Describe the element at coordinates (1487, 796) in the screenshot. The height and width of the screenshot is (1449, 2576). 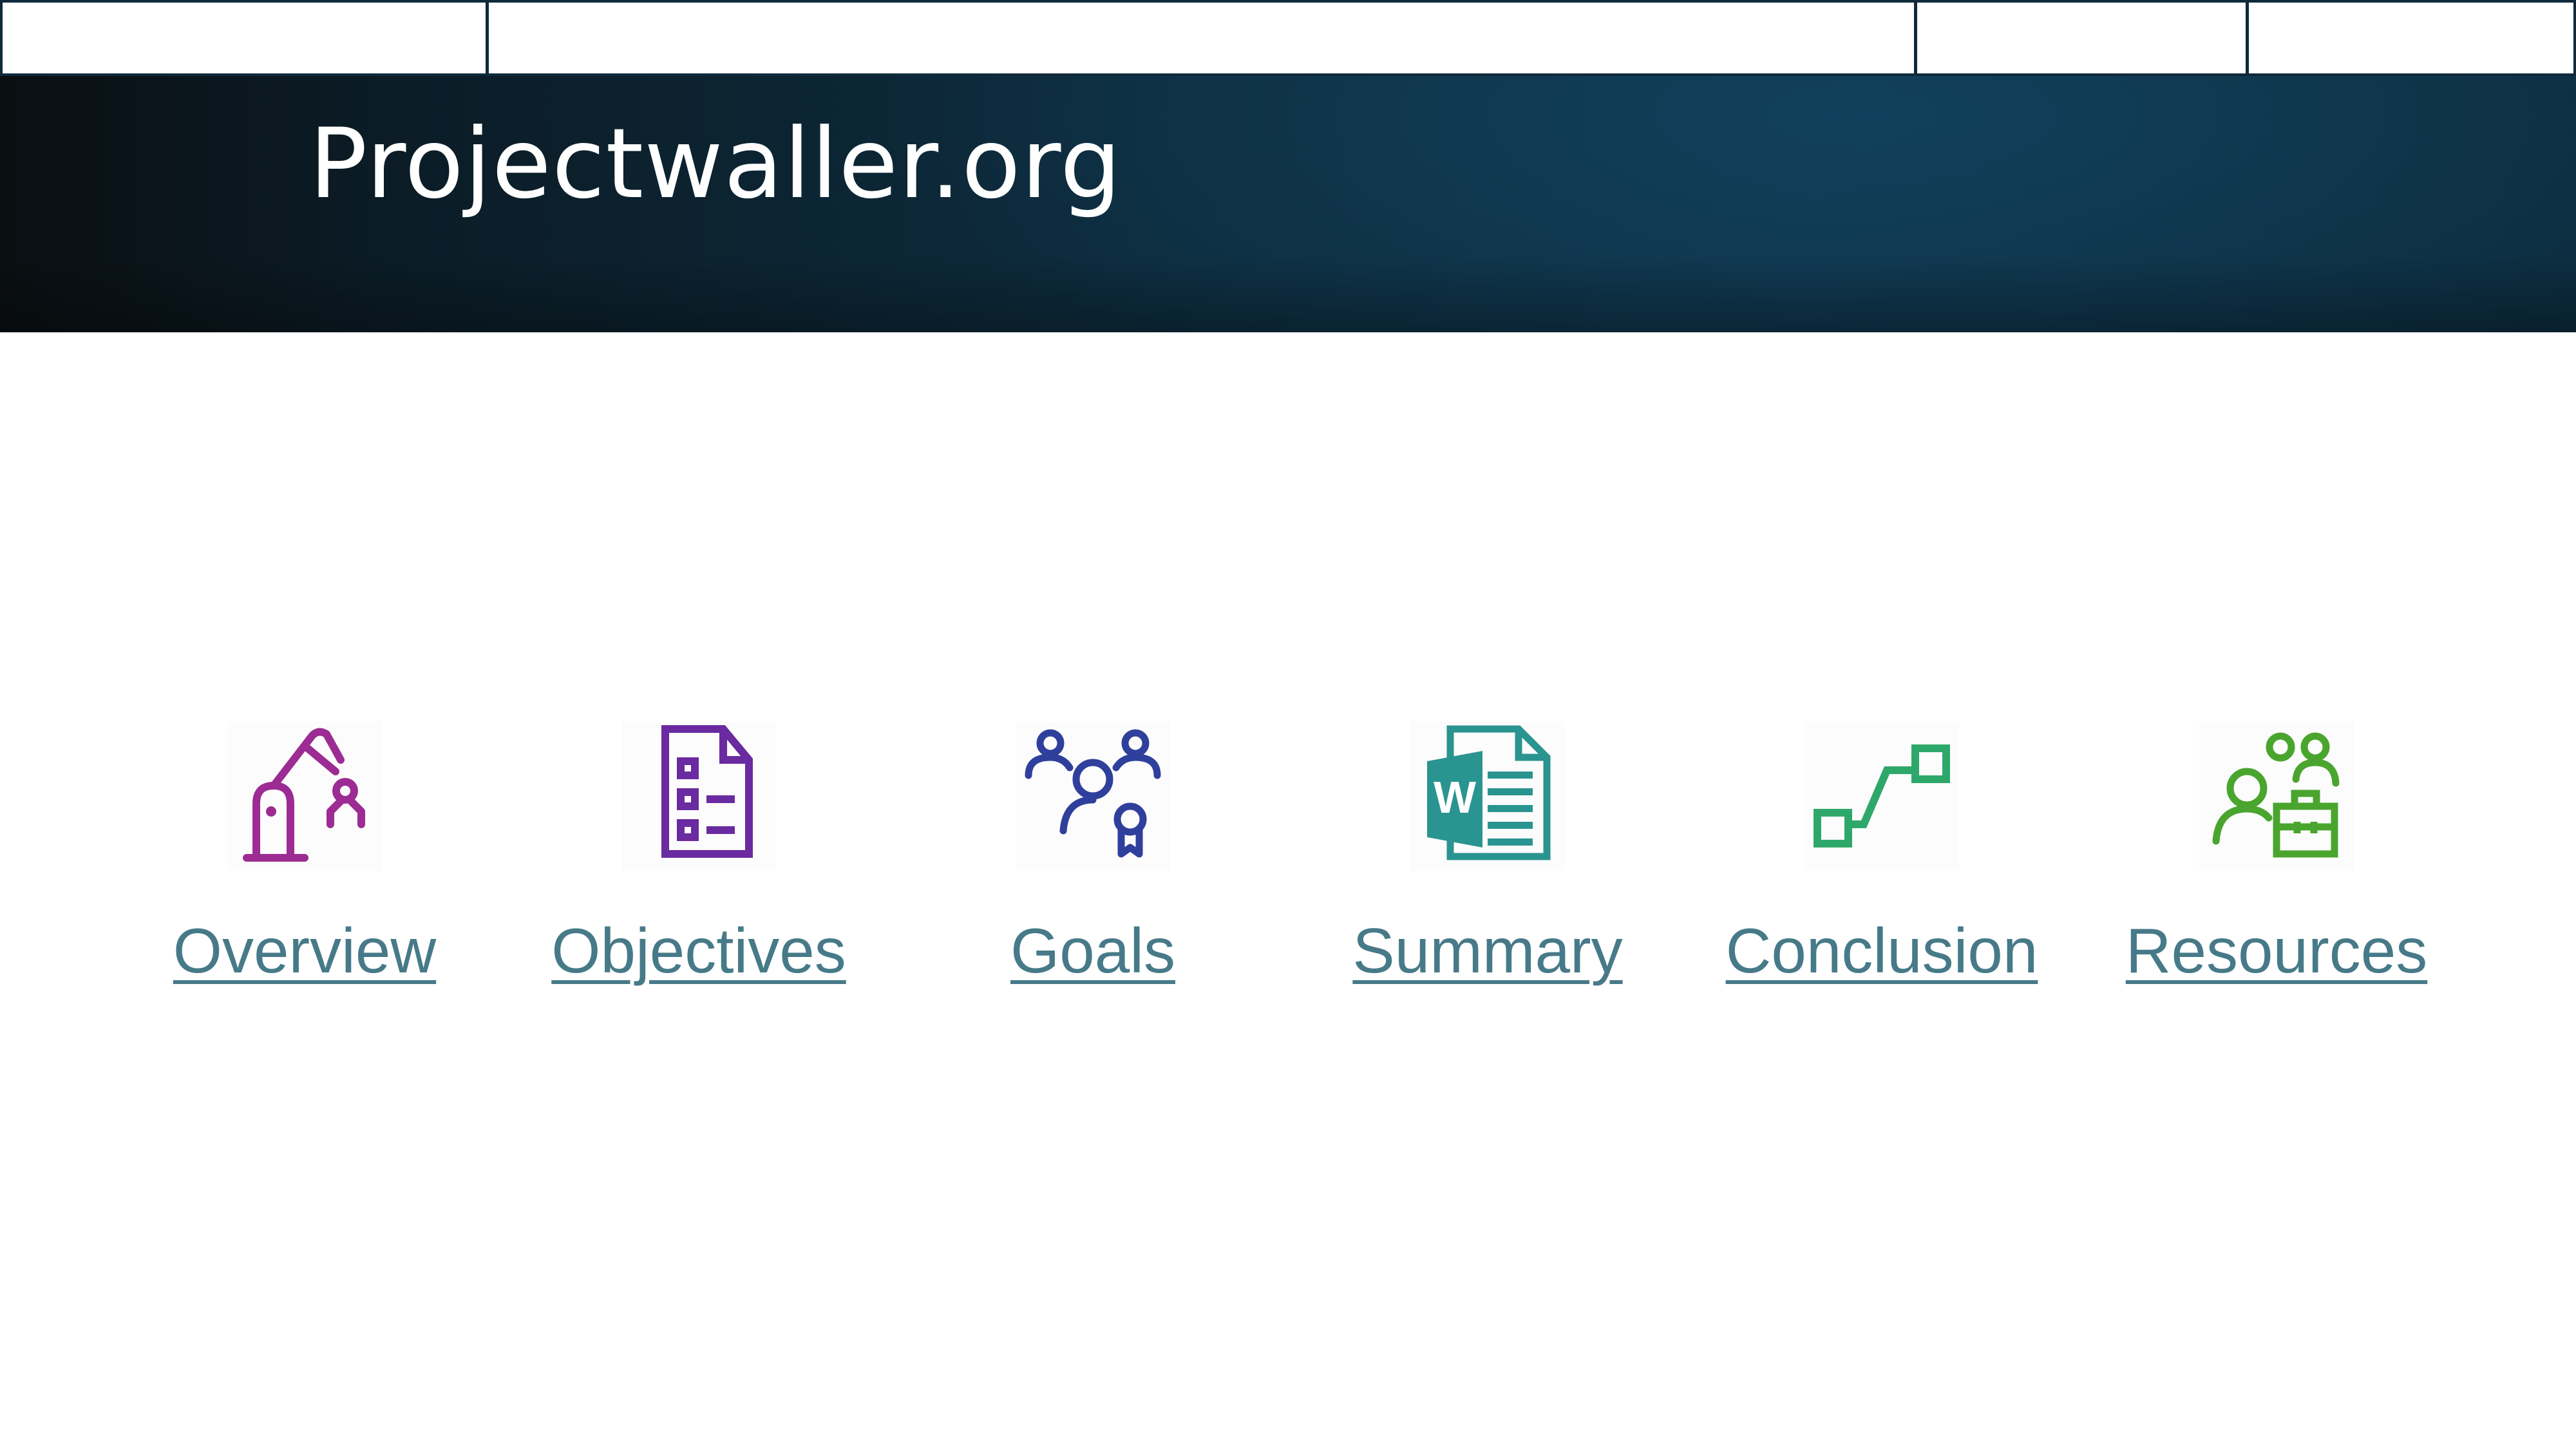
I see `word-document-icon: W` at that location.